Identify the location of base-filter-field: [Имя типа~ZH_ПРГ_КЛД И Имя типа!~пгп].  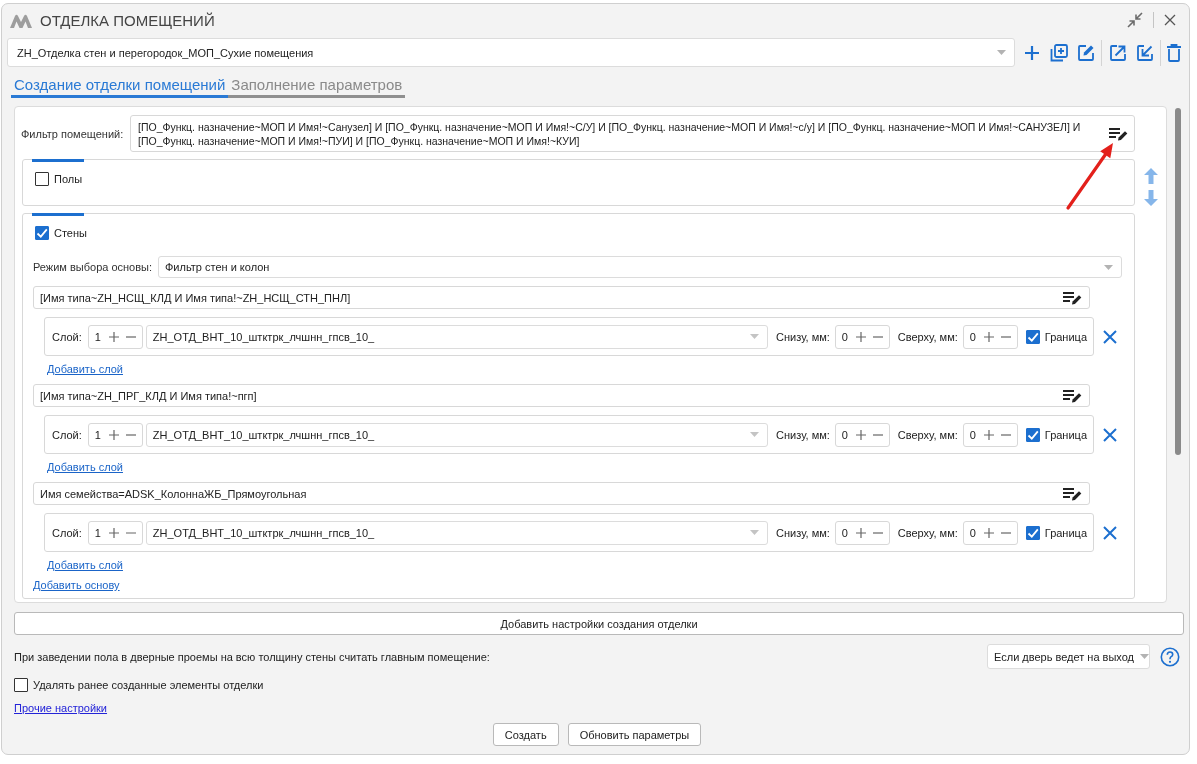
(561, 395).